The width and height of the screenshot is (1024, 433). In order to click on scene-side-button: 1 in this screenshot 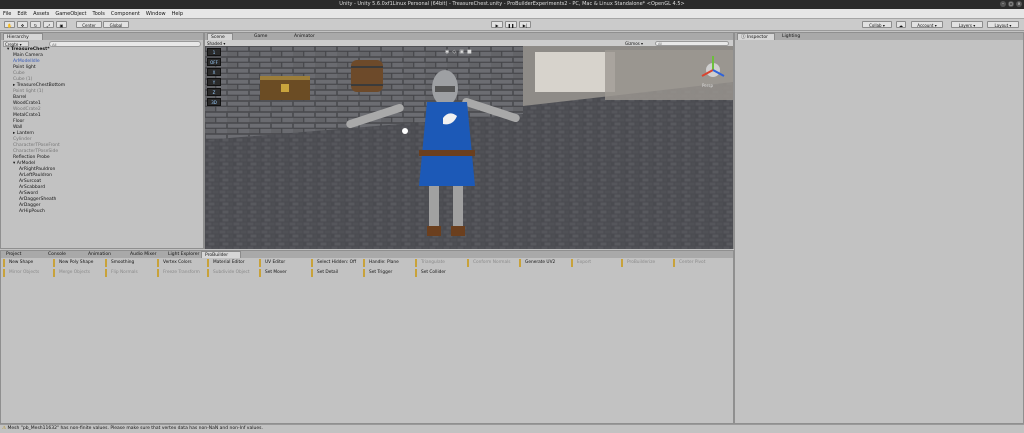, I will do `click(214, 52)`.